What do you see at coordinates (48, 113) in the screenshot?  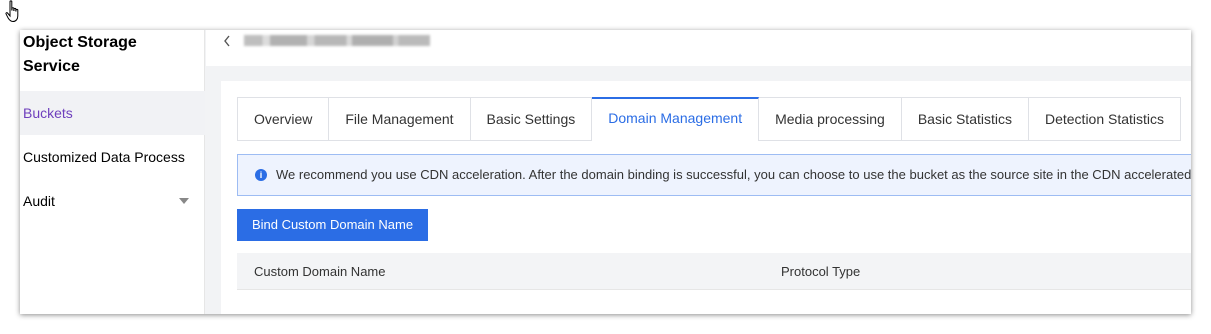 I see `sidebar-item-label: Buckets` at bounding box center [48, 113].